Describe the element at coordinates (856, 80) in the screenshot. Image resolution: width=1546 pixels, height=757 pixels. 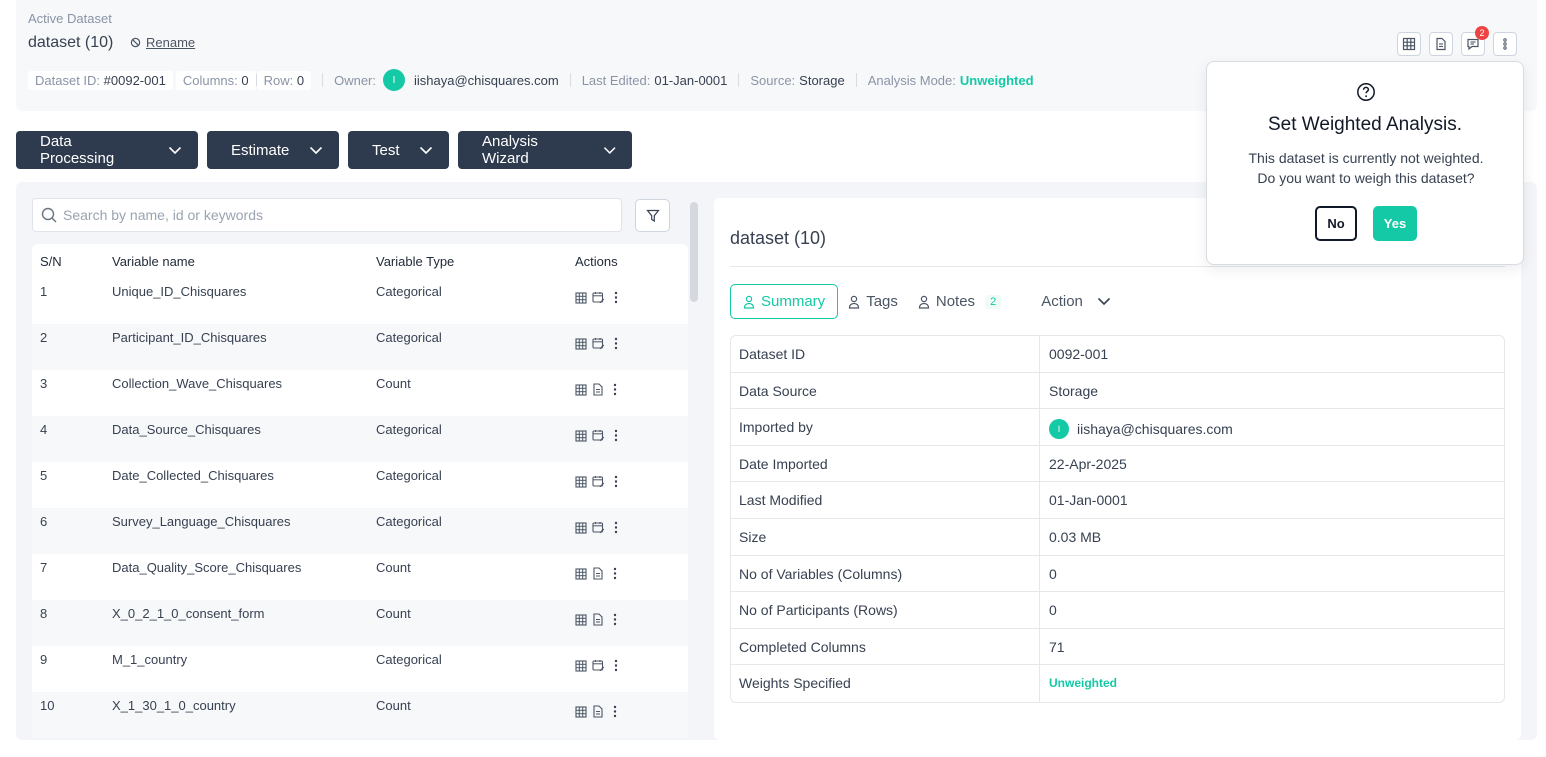
I see `meta-separator` at that location.